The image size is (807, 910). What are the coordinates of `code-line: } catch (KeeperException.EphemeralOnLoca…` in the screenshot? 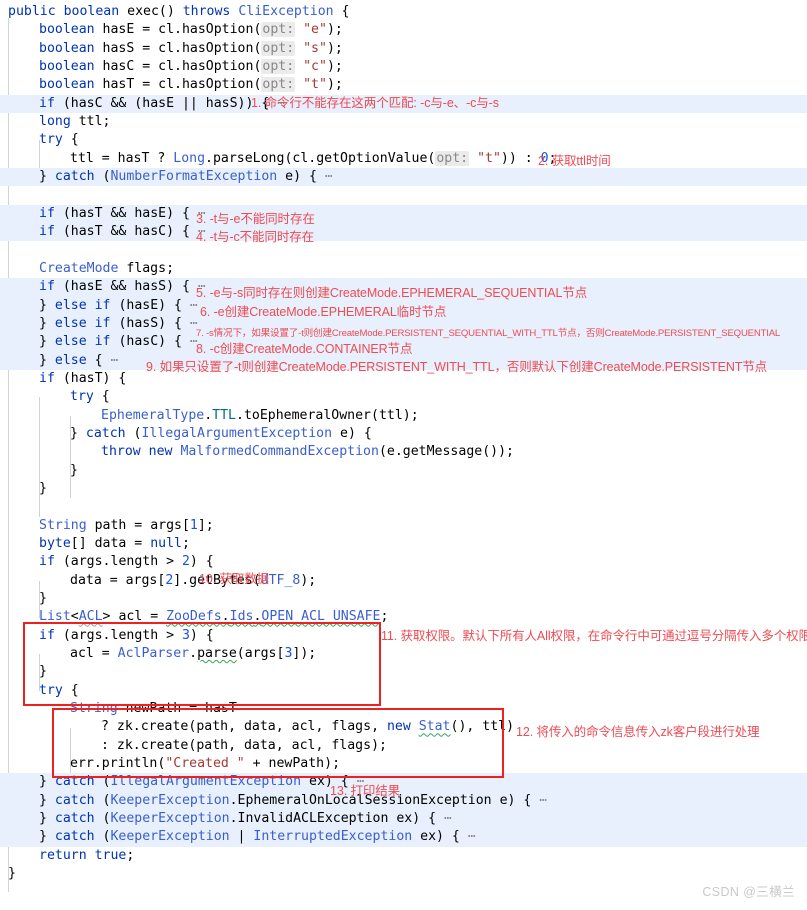 It's located at (403, 801).